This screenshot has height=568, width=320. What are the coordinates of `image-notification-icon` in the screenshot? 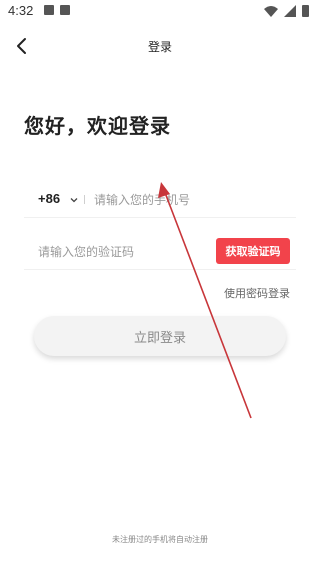 It's located at (49, 10).